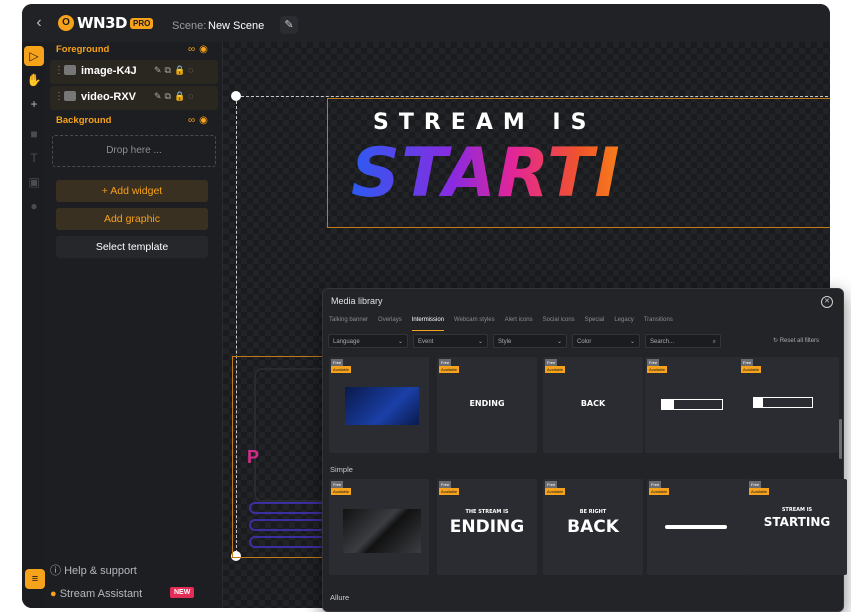 Image resolution: width=851 pixels, height=612 pixels. Describe the element at coordinates (39, 23) in the screenshot. I see `back-button: ‹` at that location.